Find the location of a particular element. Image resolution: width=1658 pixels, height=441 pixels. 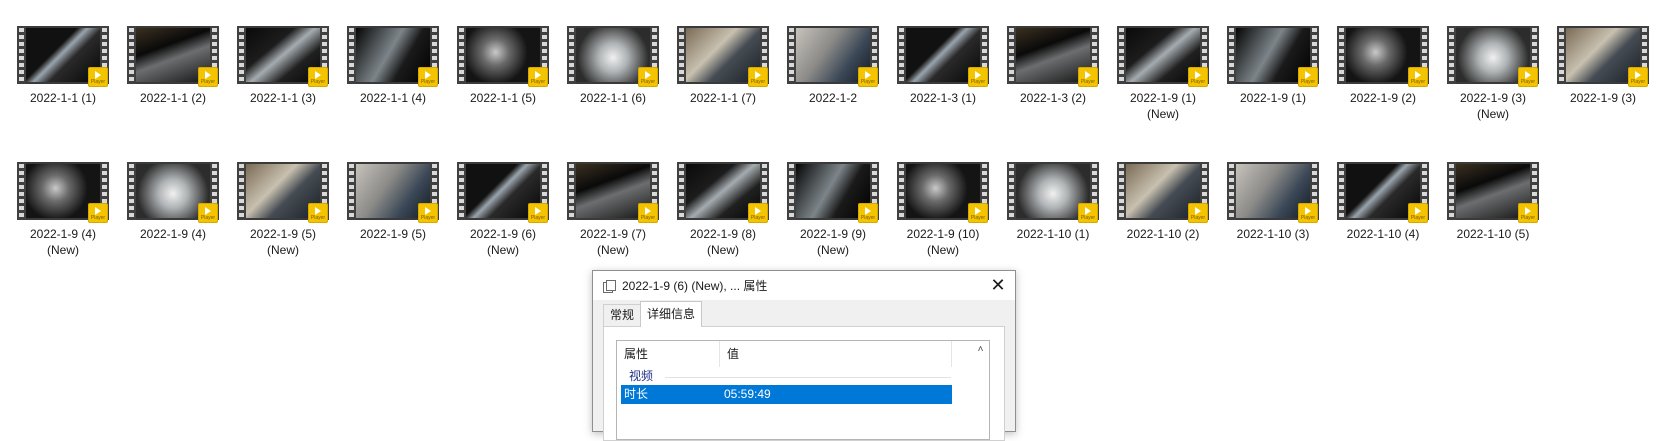

video-file-item: Player 2022-1-9 (1) (New) is located at coordinates (1163, 74).